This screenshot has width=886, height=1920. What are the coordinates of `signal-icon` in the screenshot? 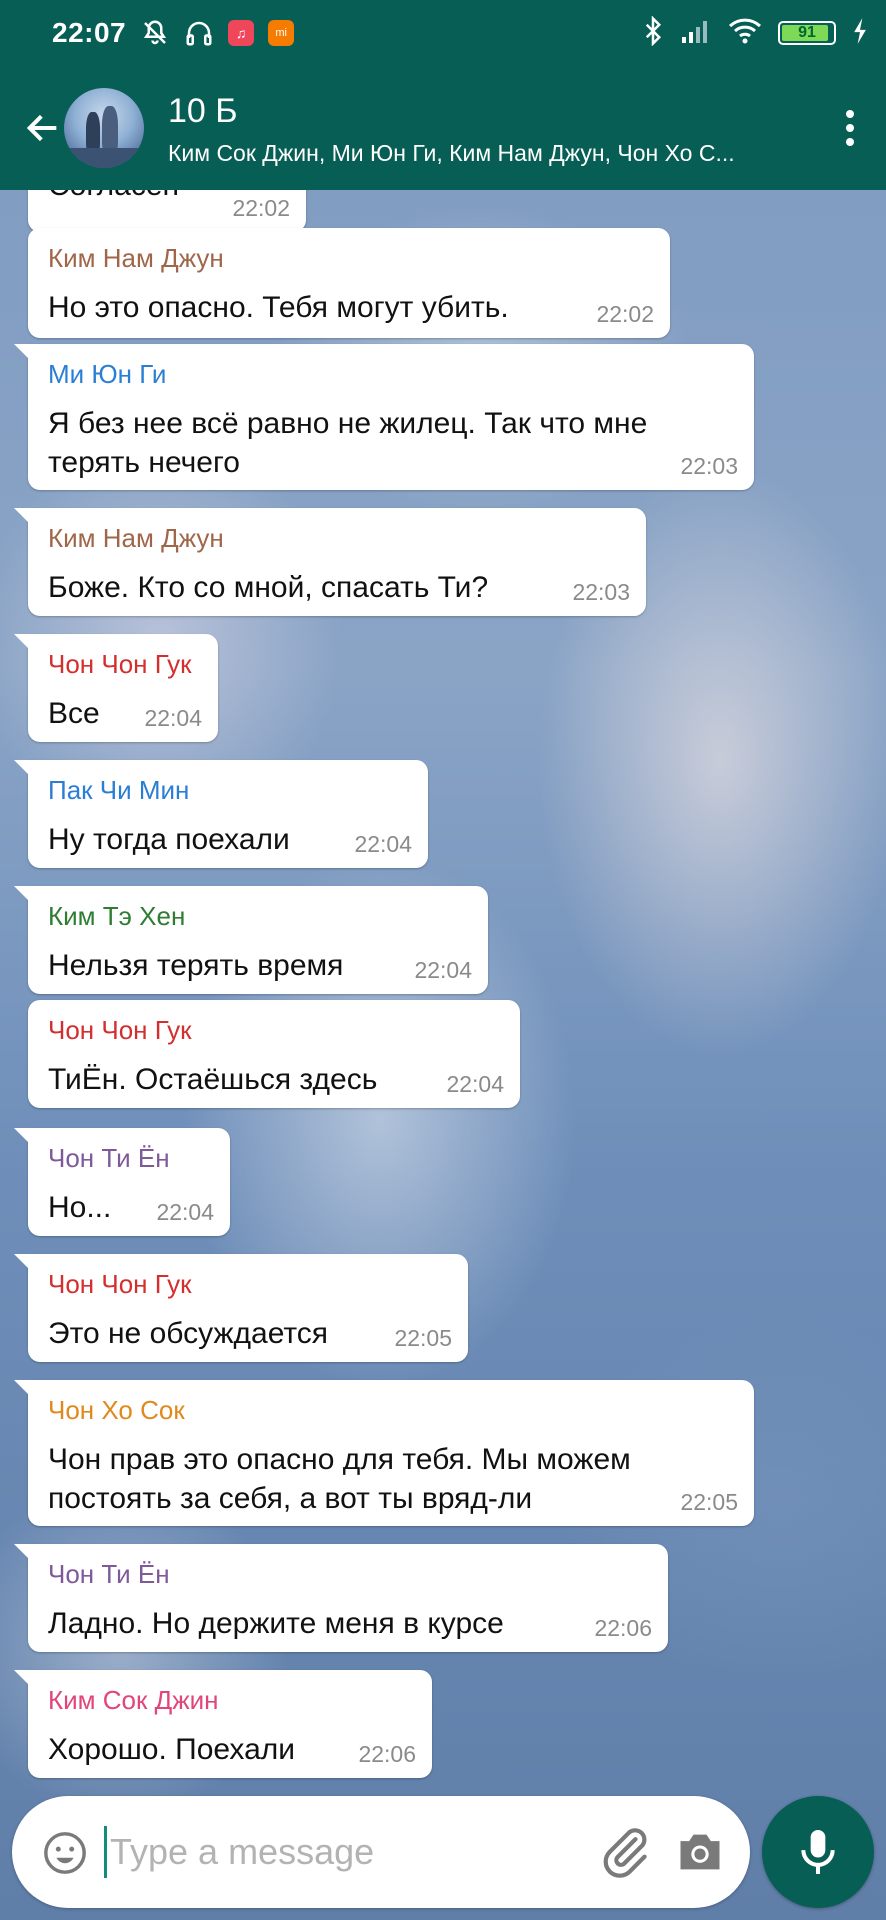 It's located at (696, 33).